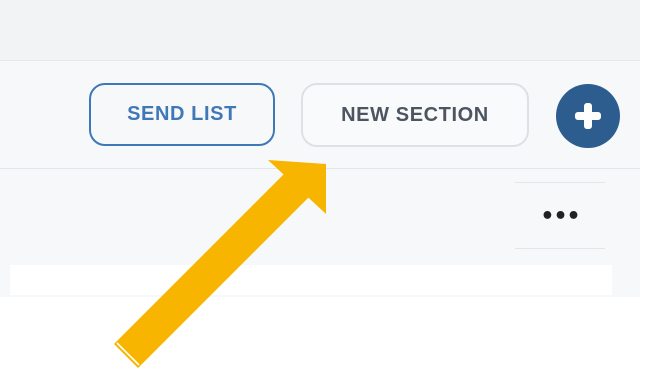 The height and width of the screenshot is (372, 654). Describe the element at coordinates (560, 216) in the screenshot. I see `more-options-button: •••` at that location.